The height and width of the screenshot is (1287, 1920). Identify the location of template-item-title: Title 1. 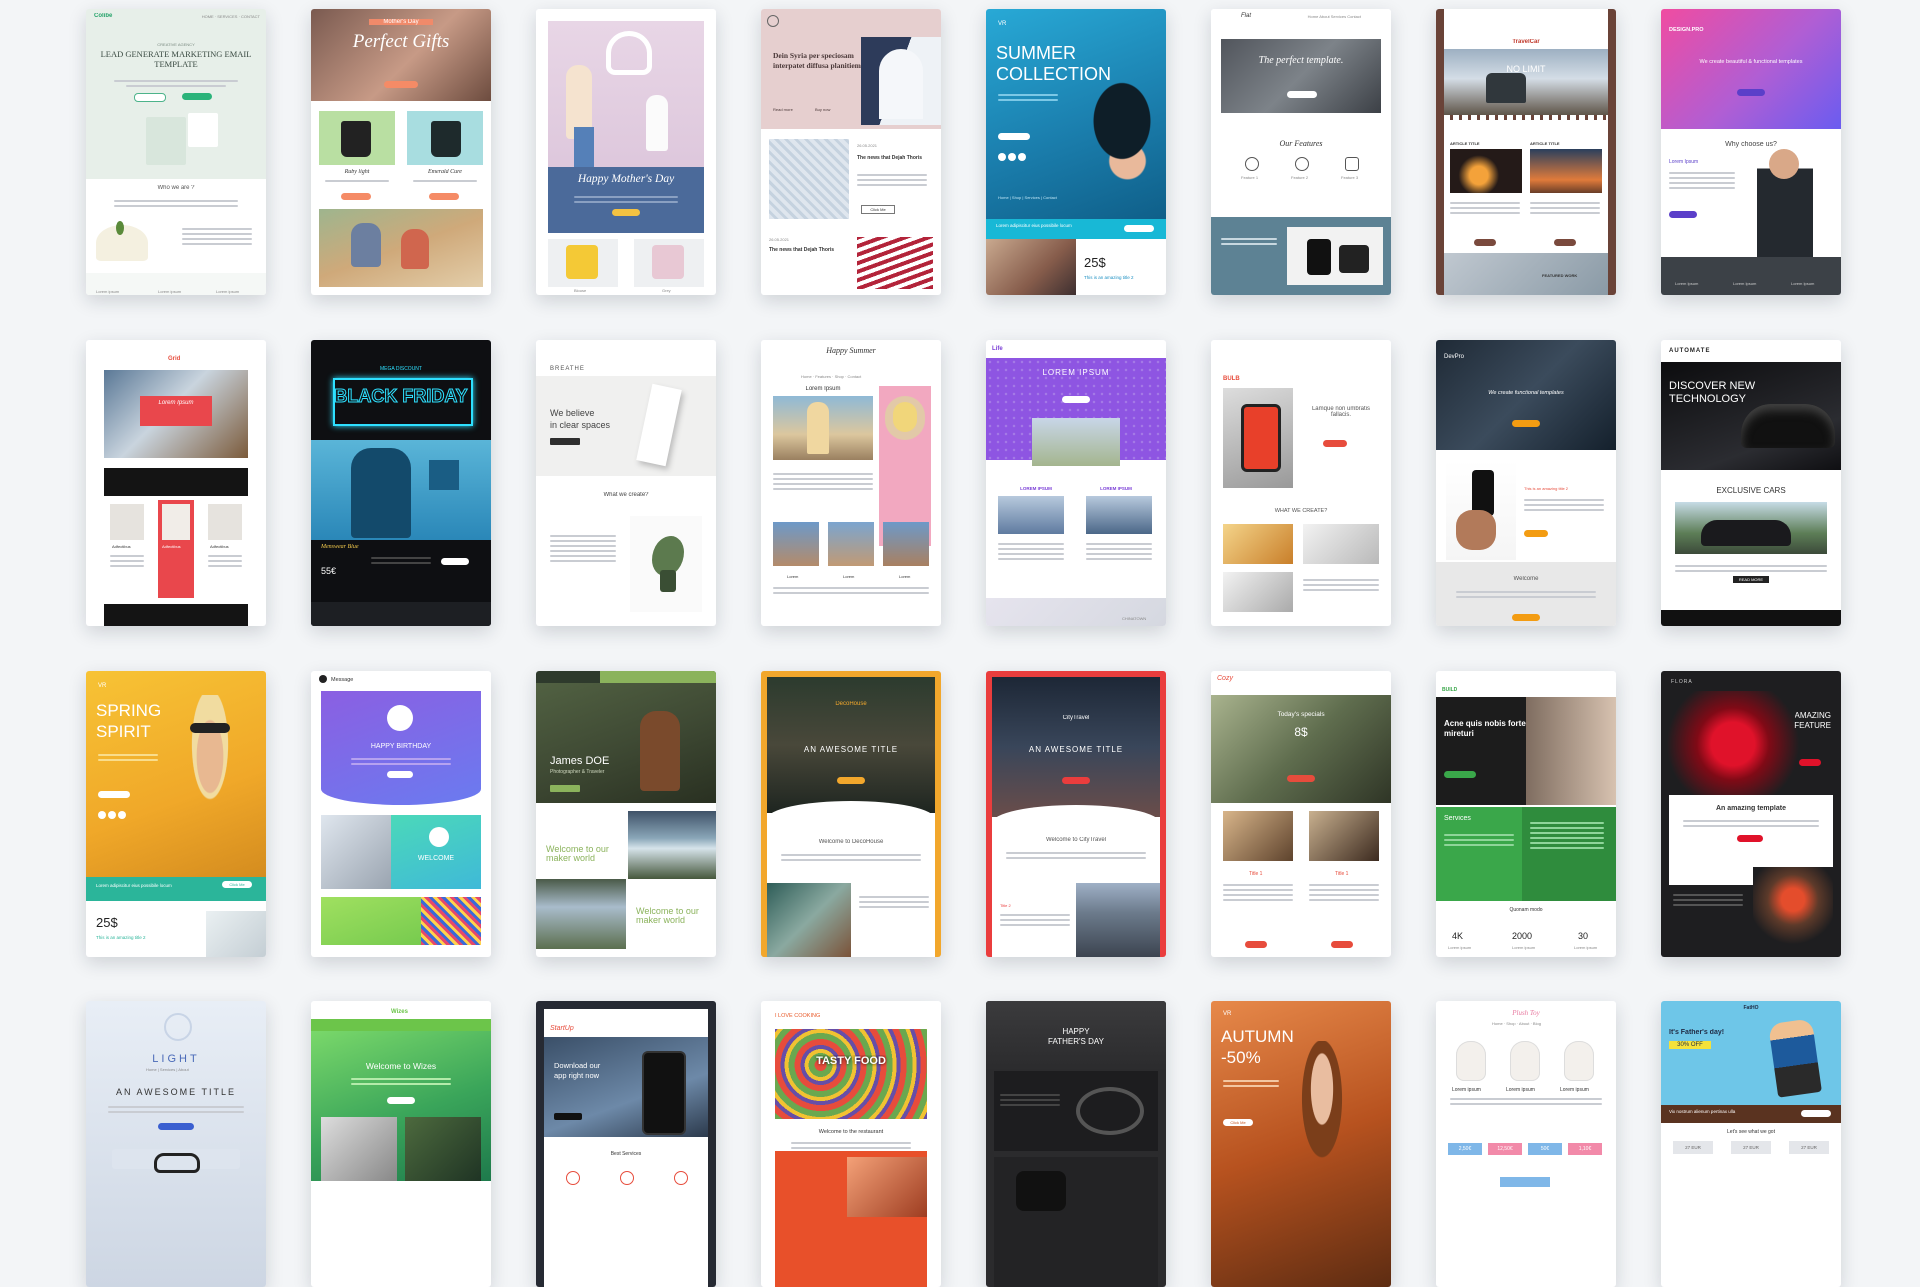
(1342, 874).